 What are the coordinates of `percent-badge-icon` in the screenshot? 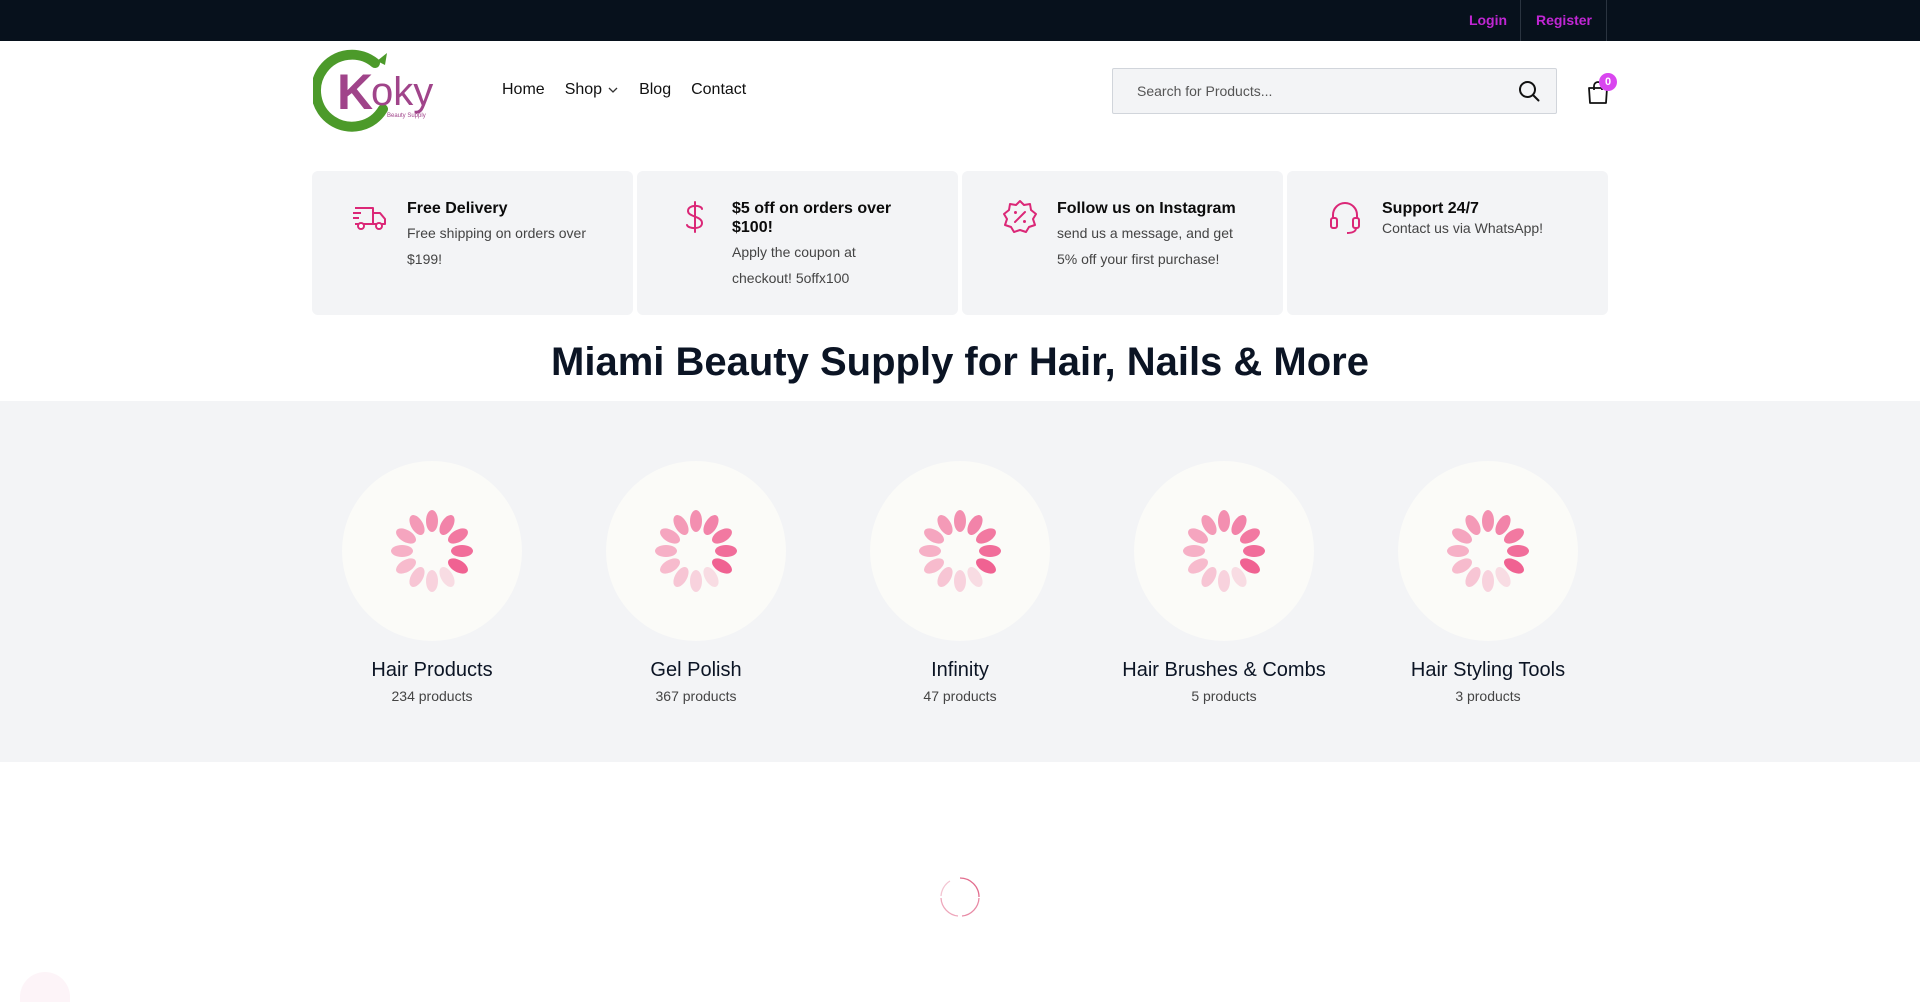 It's located at (1020, 216).